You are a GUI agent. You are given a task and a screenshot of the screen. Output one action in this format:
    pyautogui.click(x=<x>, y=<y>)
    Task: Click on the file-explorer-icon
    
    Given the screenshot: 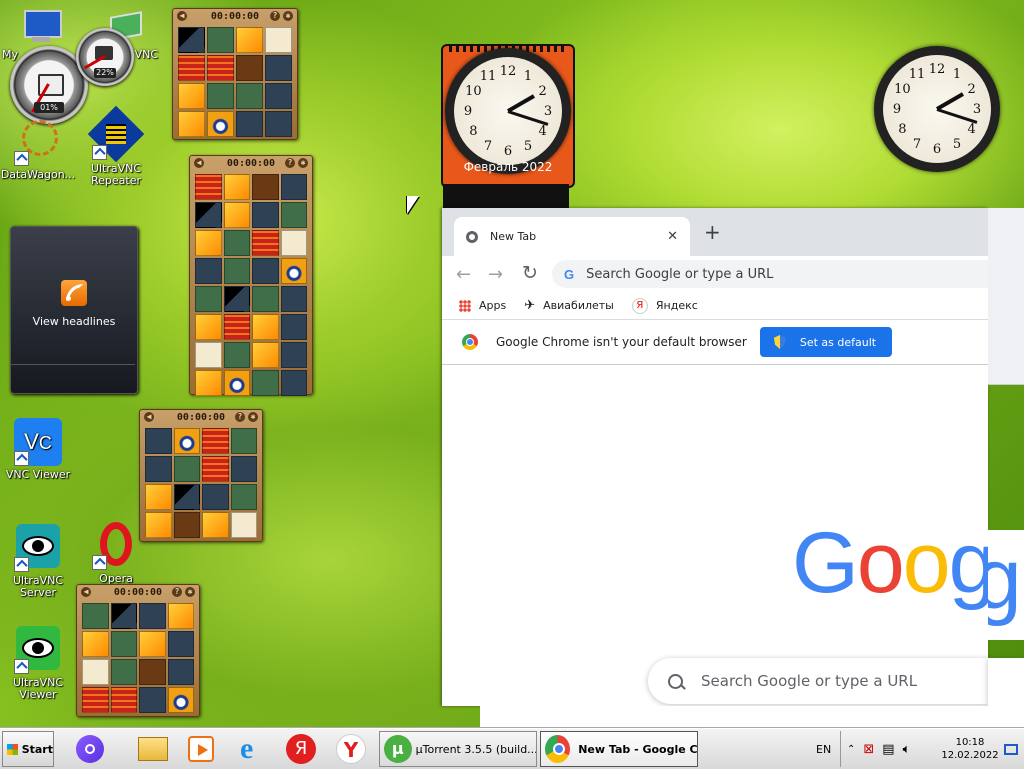 What is the action you would take?
    pyautogui.click(x=153, y=749)
    